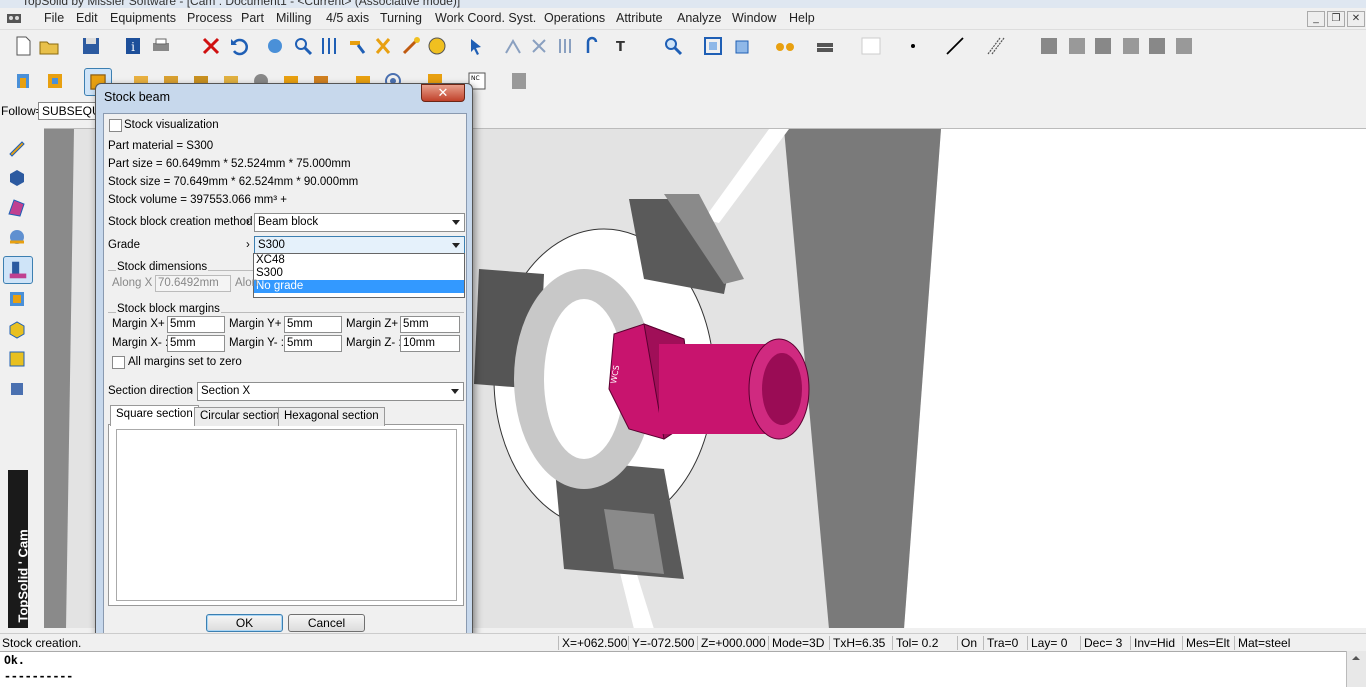 Image resolution: width=1366 pixels, height=687 pixels. Describe the element at coordinates (17, 389) in the screenshot. I see `robot-icon` at that location.